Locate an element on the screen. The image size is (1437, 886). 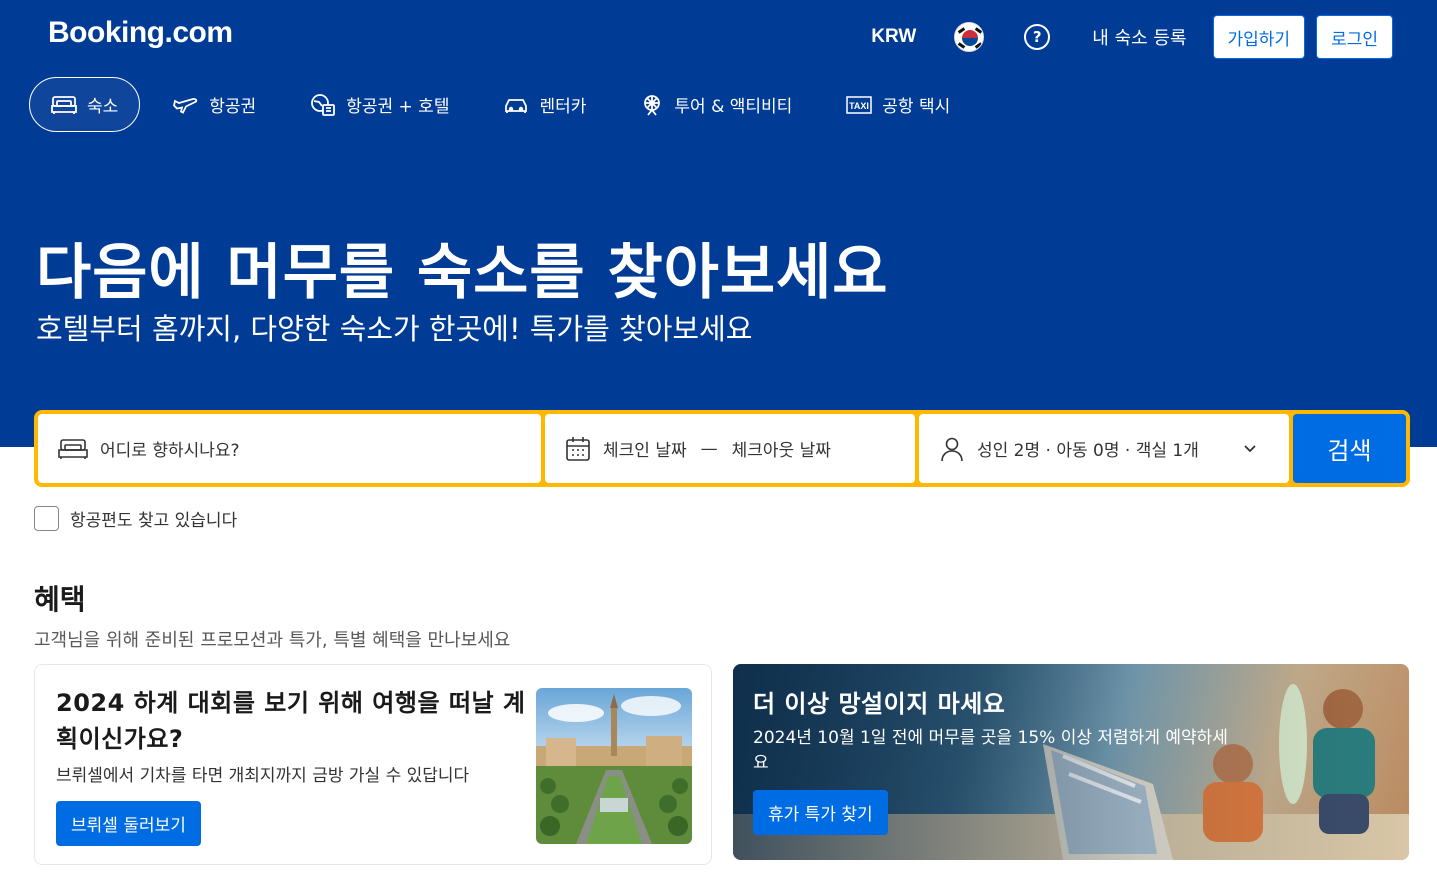
tab-flight-hotel: 항공권 + 호텔 is located at coordinates (379, 104).